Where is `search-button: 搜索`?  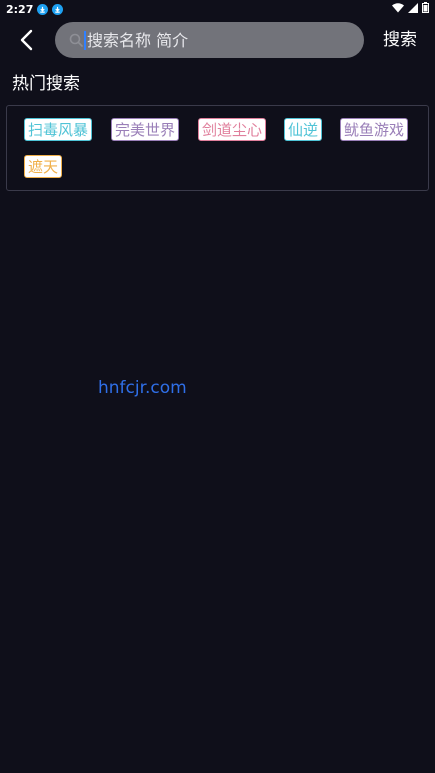
search-button: 搜索 is located at coordinates (400, 40).